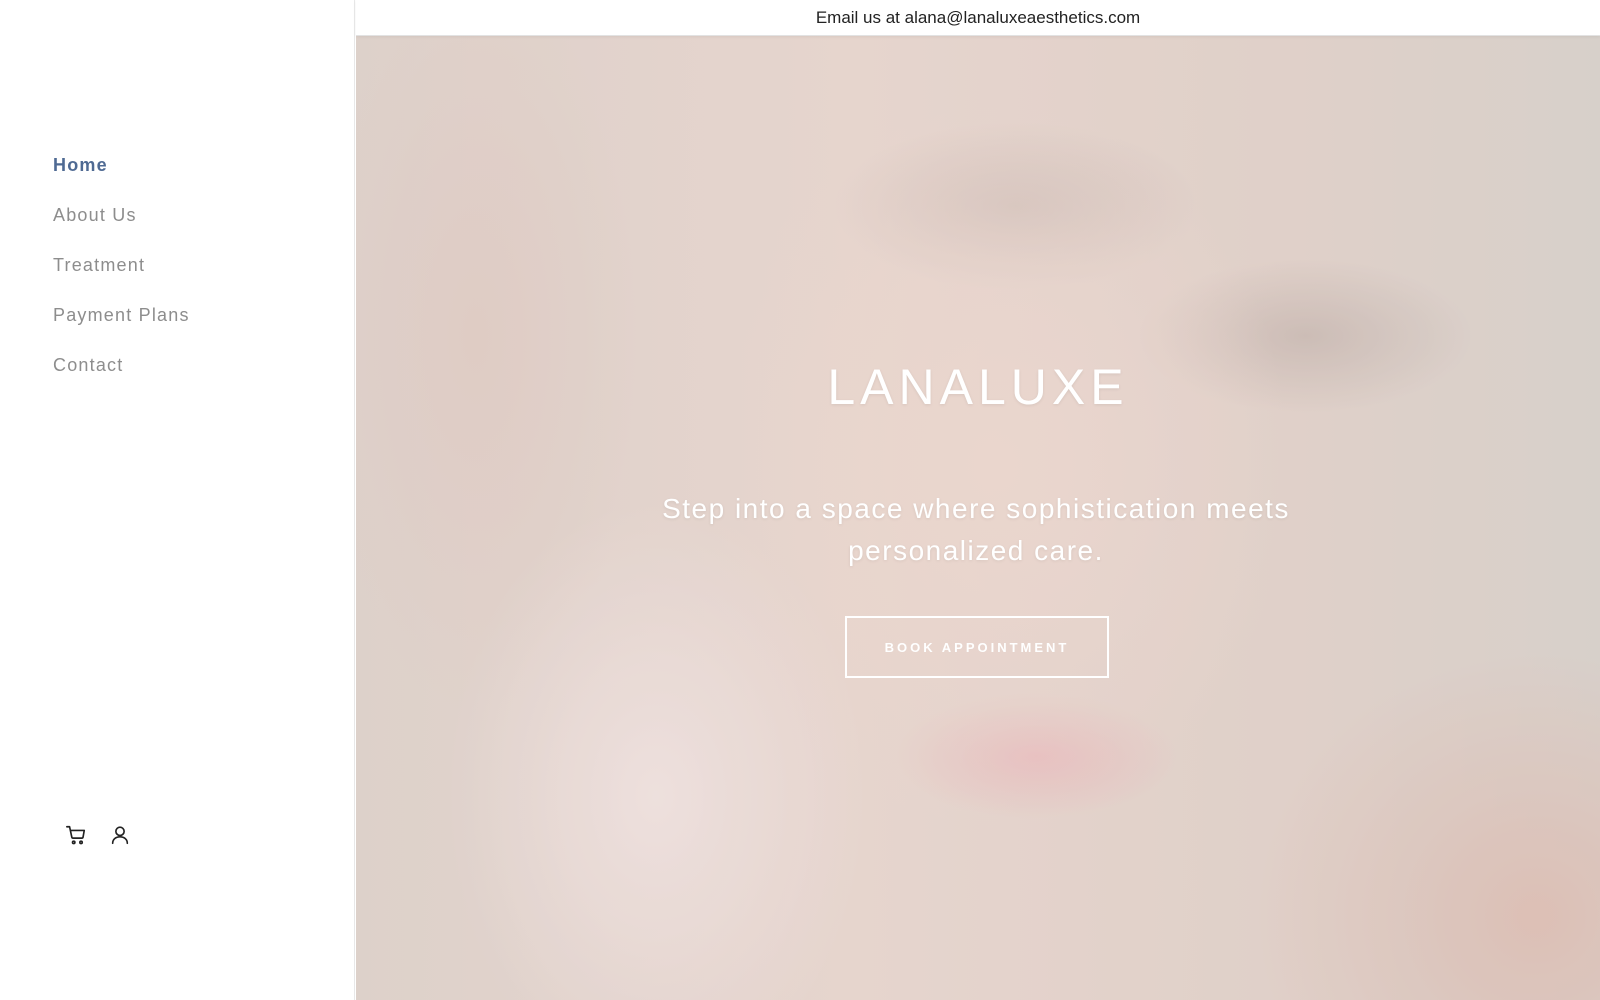  Describe the element at coordinates (978, 387) in the screenshot. I see `brand-title: LANALUXE` at that location.